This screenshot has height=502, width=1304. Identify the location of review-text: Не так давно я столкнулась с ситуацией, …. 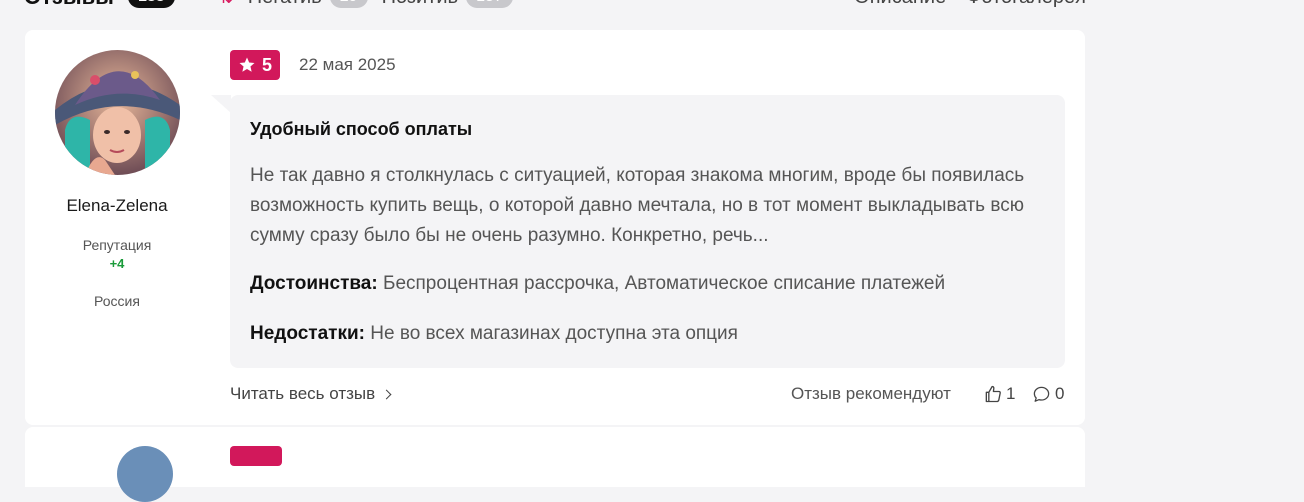
(637, 205).